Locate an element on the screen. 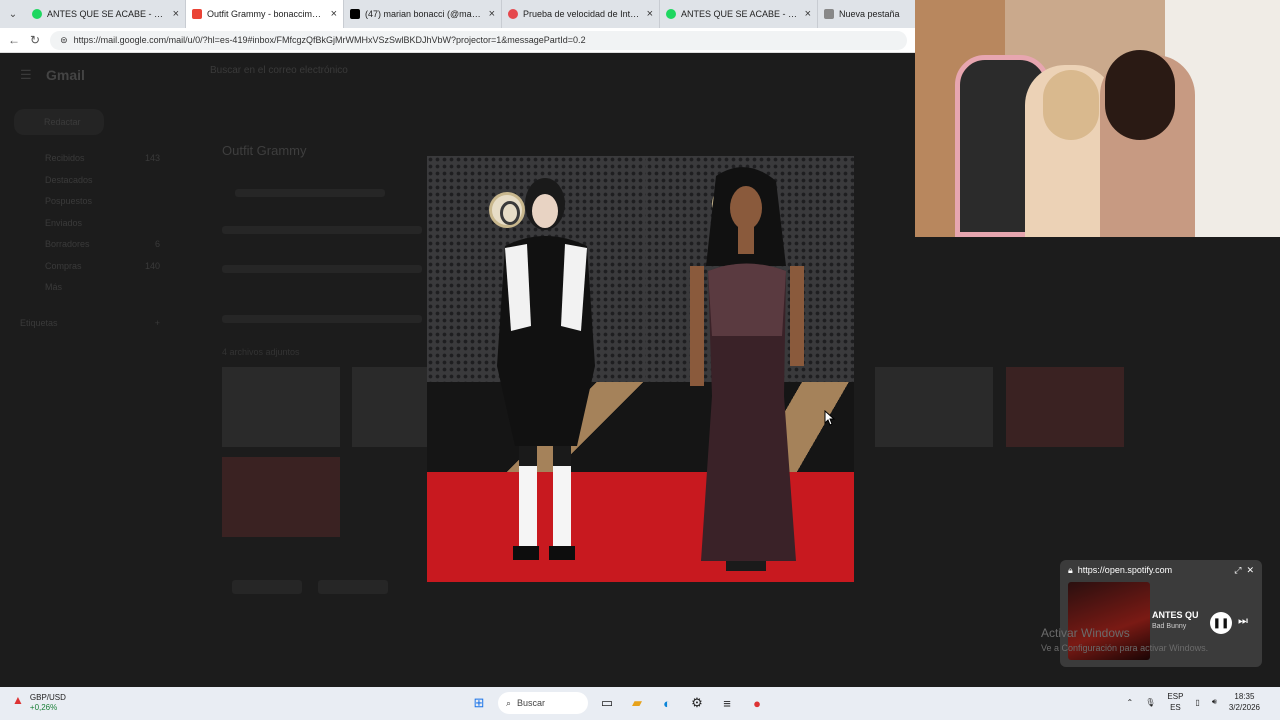 The width and height of the screenshot is (1280, 720). ticker-widget: ▲ GBP/USD +0,26% is located at coordinates (39, 703).